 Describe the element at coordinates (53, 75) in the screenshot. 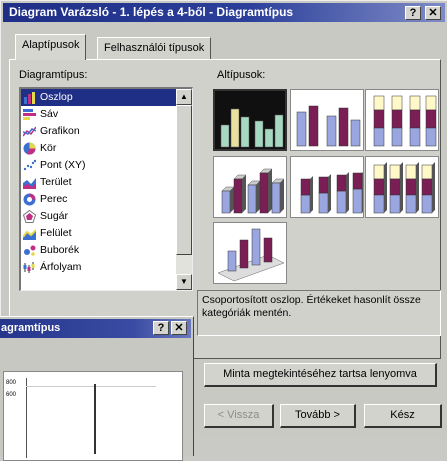

I see `chart-type-label: Diagramtípus:` at that location.